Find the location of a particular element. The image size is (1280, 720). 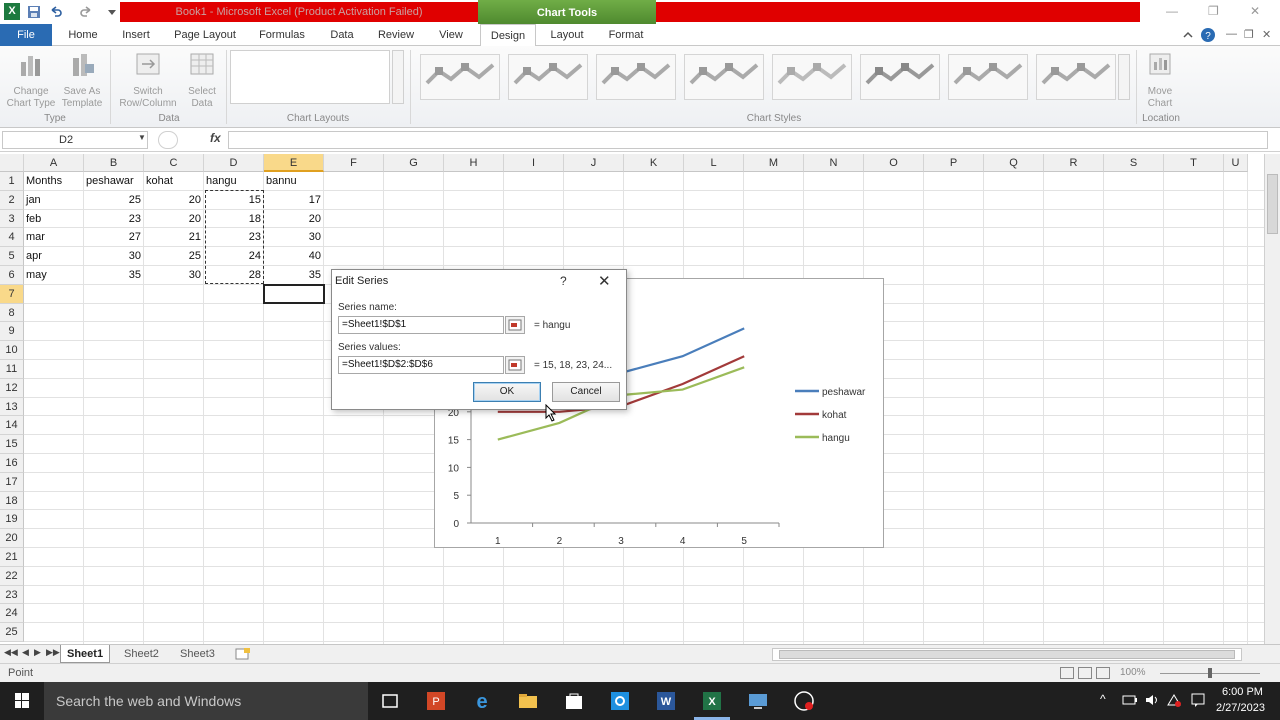

undo-icon is located at coordinates (56, 12).